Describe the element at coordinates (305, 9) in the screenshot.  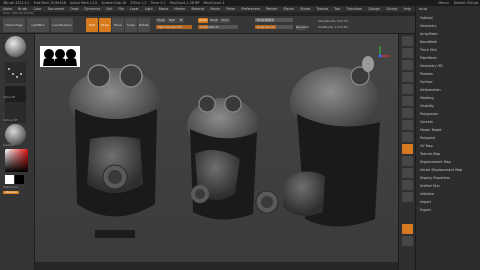
I see `menu-stroke: Stroke` at that location.